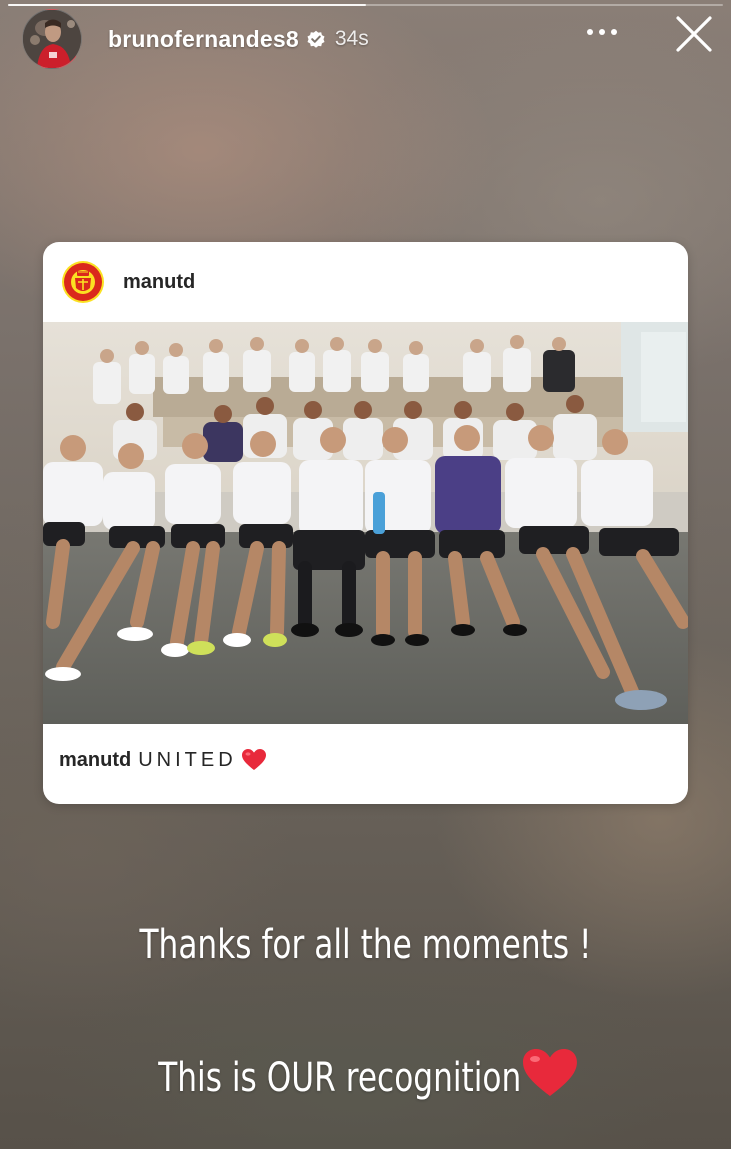 The width and height of the screenshot is (731, 1149). I want to click on close-icon, so click(694, 34).